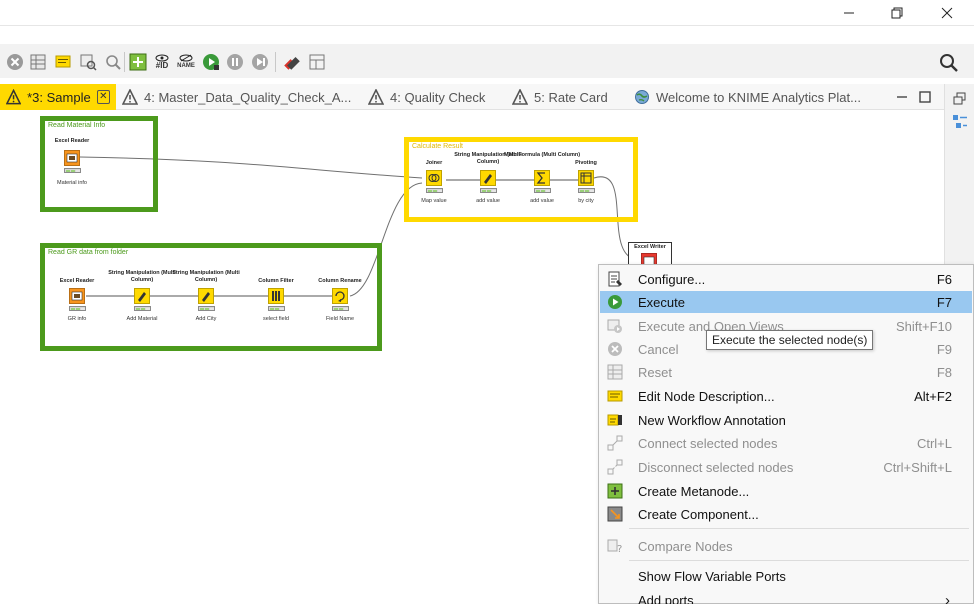 The width and height of the screenshot is (974, 604). What do you see at coordinates (944, 349) in the screenshot?
I see `menu-item-shortcut: F9` at bounding box center [944, 349].